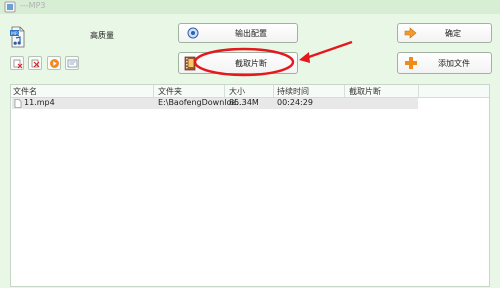 The height and width of the screenshot is (288, 500). What do you see at coordinates (410, 251) in the screenshot?
I see `watermark-subtitle: 助你轻松解决` at bounding box center [410, 251].